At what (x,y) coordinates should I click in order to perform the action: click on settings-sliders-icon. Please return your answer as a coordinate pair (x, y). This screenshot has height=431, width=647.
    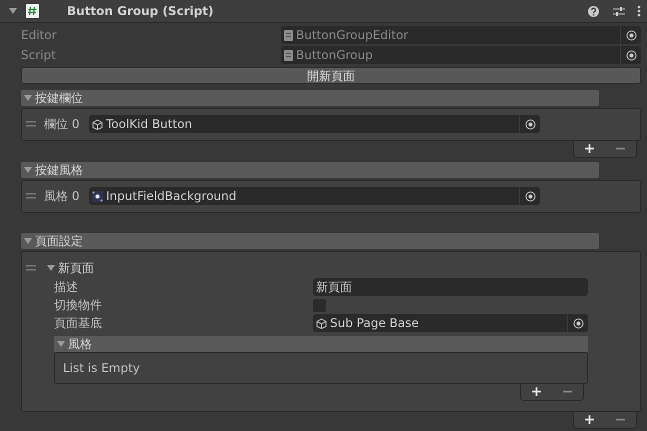
    Looking at the image, I should click on (619, 11).